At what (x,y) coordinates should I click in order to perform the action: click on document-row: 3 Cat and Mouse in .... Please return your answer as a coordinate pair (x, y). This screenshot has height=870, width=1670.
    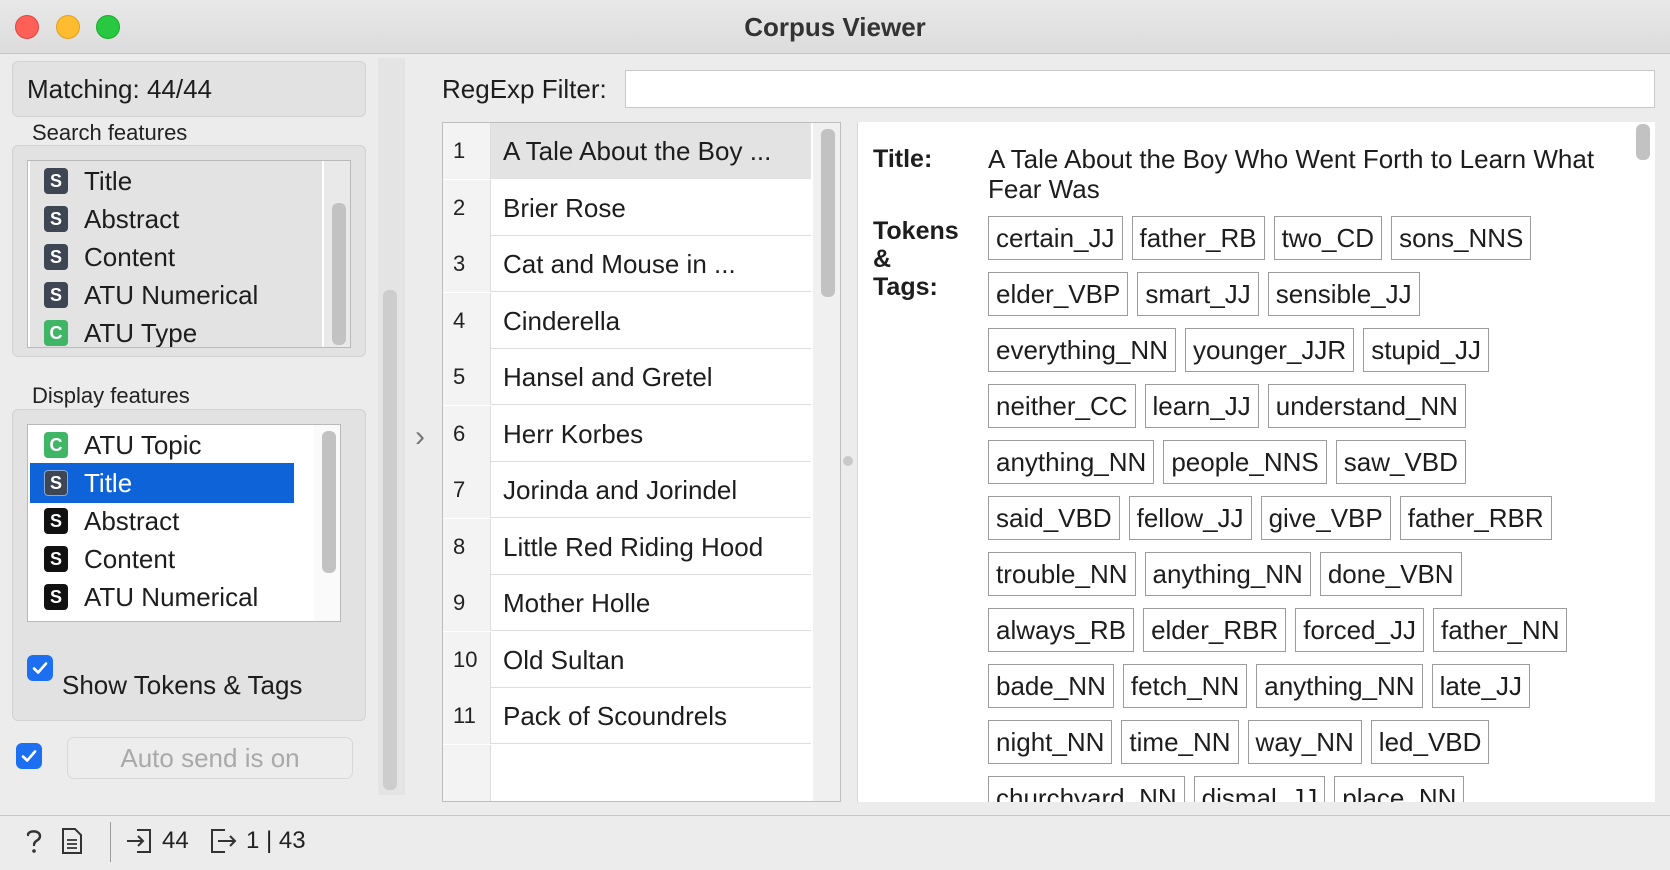
    Looking at the image, I should click on (627, 264).